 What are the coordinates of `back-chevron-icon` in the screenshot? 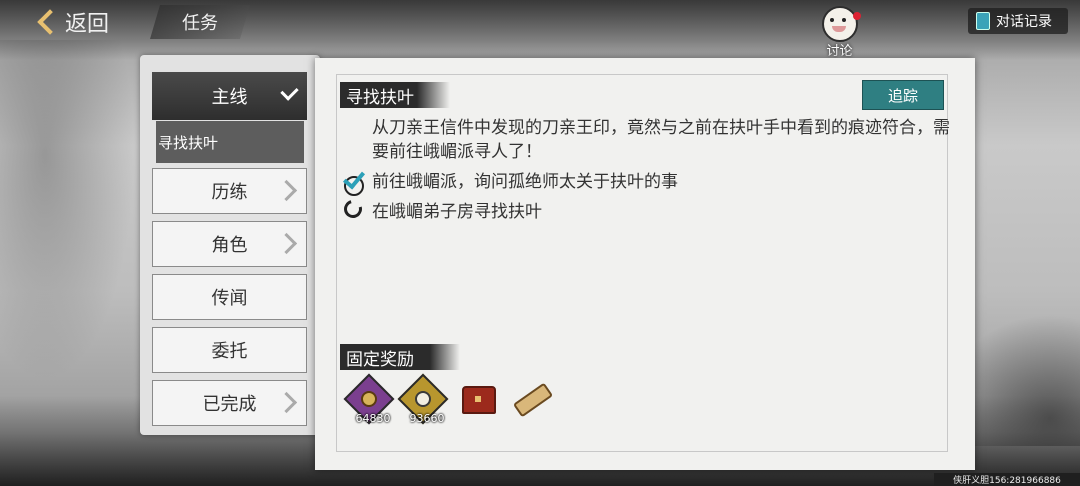 It's located at (50, 22).